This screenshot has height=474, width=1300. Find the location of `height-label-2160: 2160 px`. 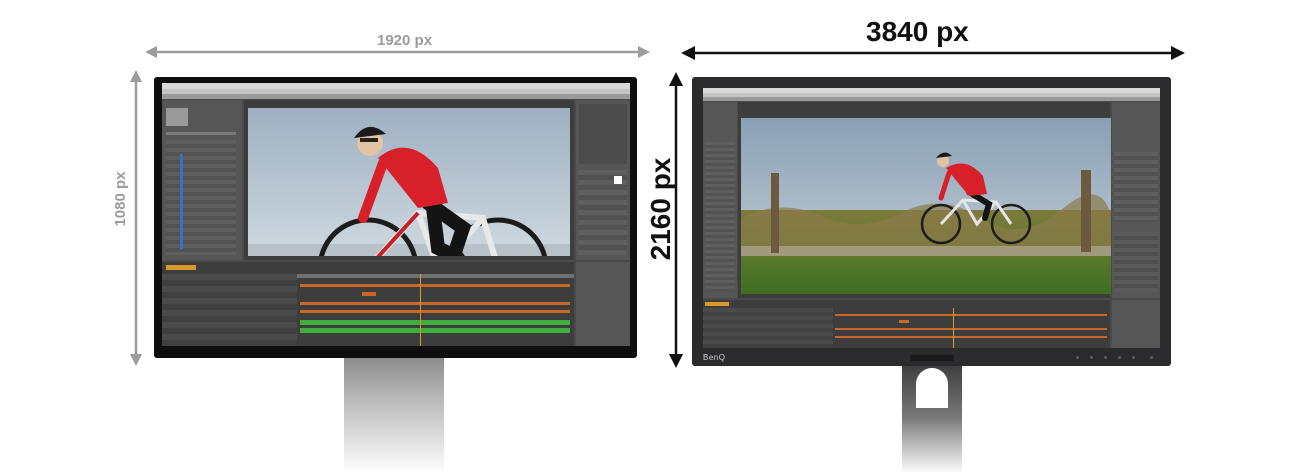

height-label-2160: 2160 px is located at coordinates (660, 209).